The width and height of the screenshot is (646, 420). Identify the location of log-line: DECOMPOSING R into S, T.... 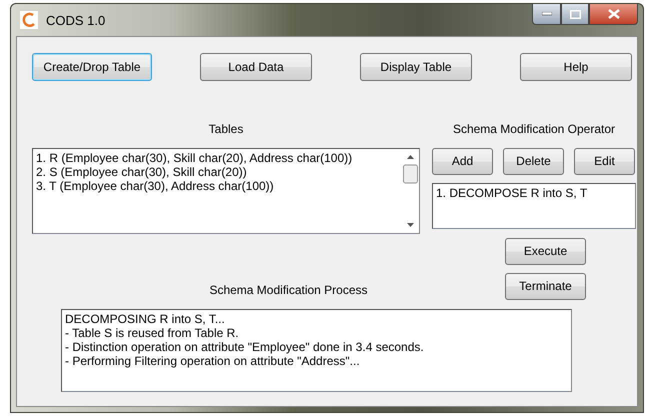
(145, 319).